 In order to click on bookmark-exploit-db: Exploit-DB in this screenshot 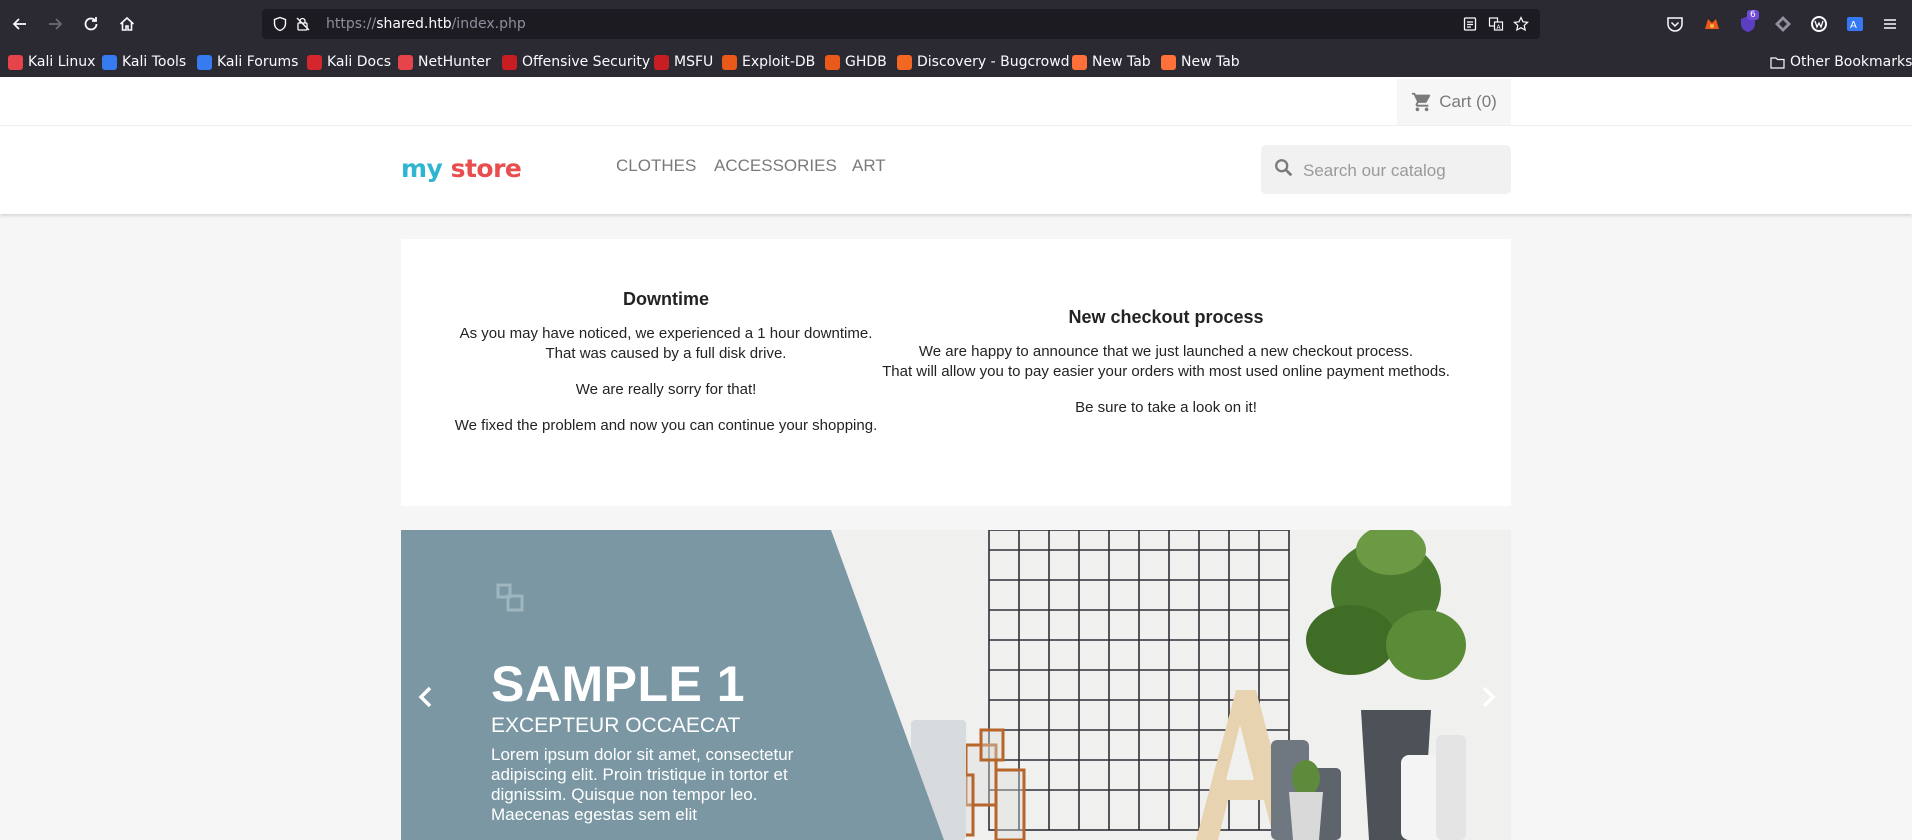, I will do `click(768, 62)`.